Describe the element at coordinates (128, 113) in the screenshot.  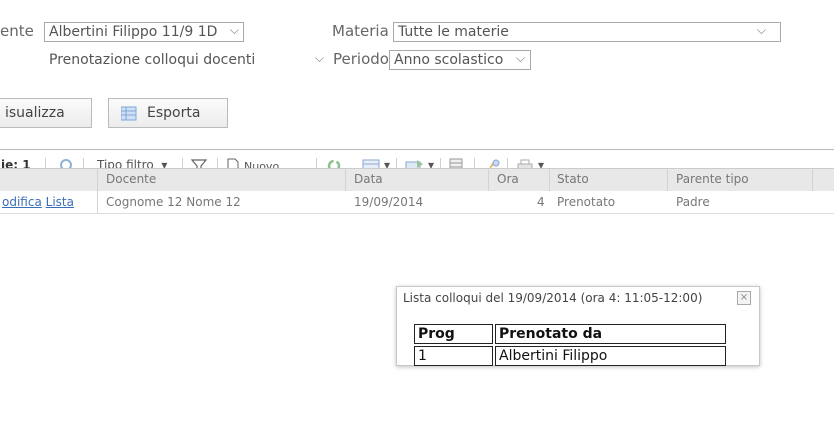
I see `excel-icon` at that location.